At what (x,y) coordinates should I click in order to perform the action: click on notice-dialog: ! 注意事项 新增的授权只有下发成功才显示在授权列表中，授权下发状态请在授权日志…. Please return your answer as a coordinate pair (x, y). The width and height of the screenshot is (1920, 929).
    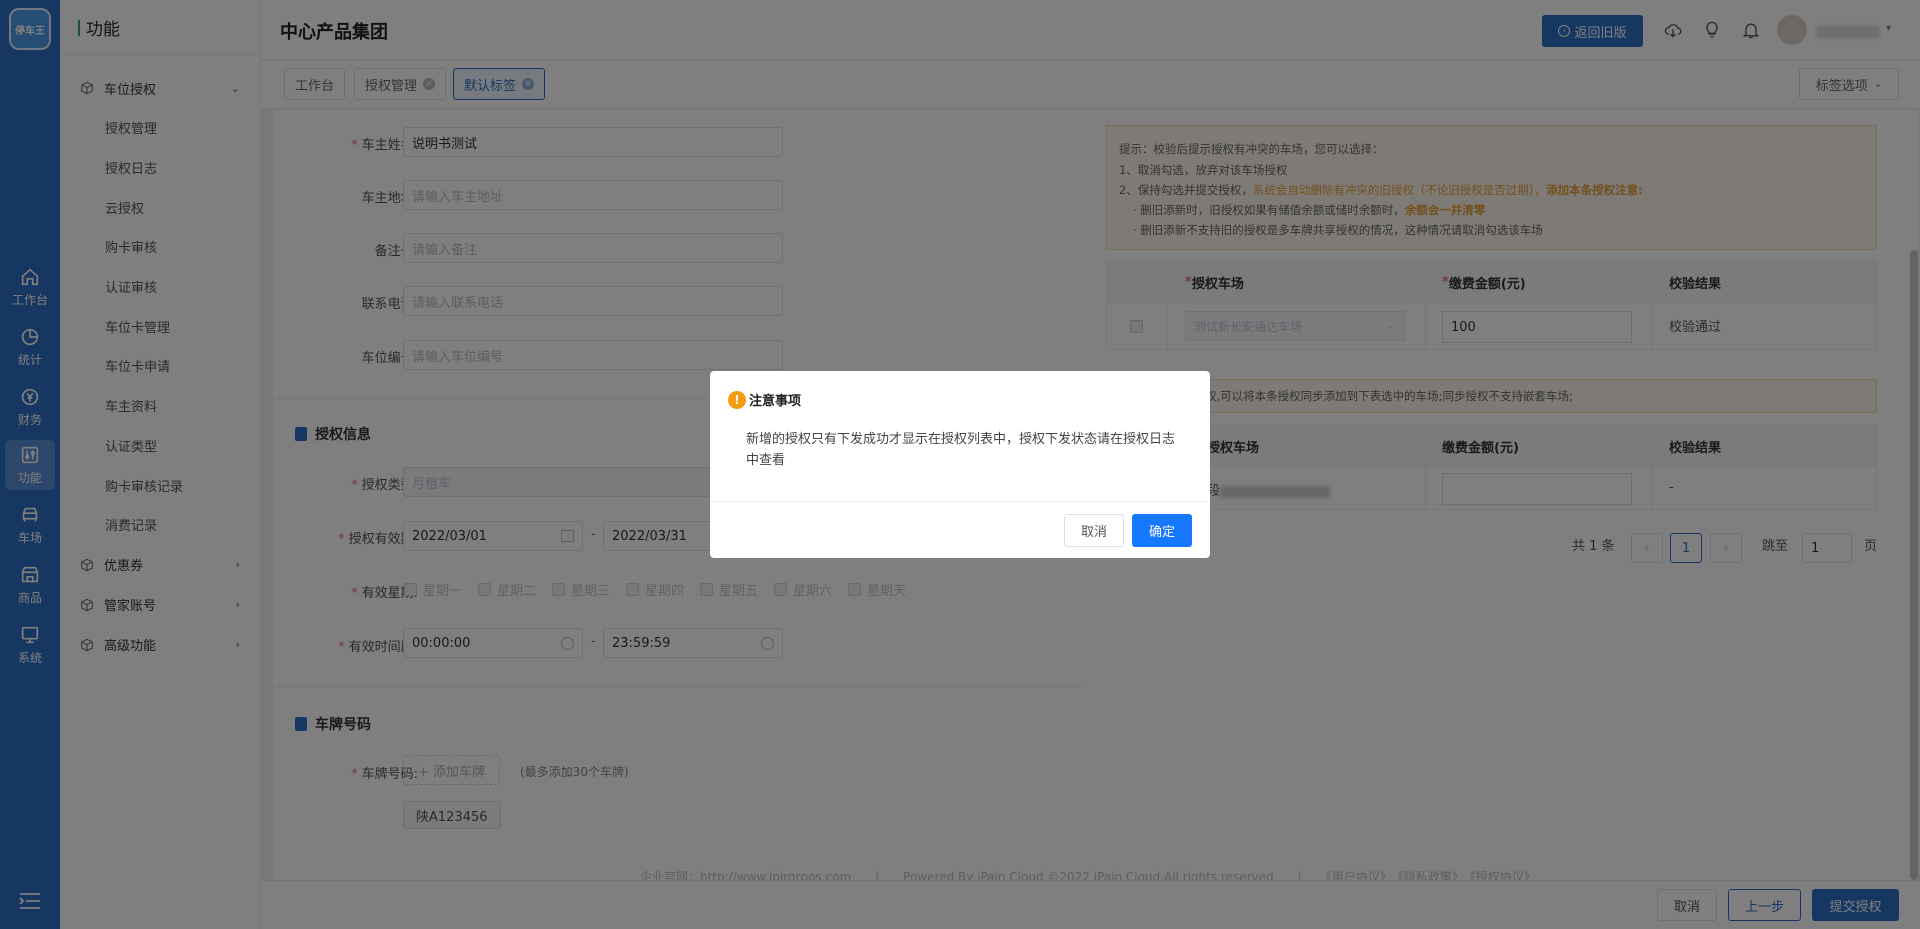
    Looking at the image, I should click on (960, 464).